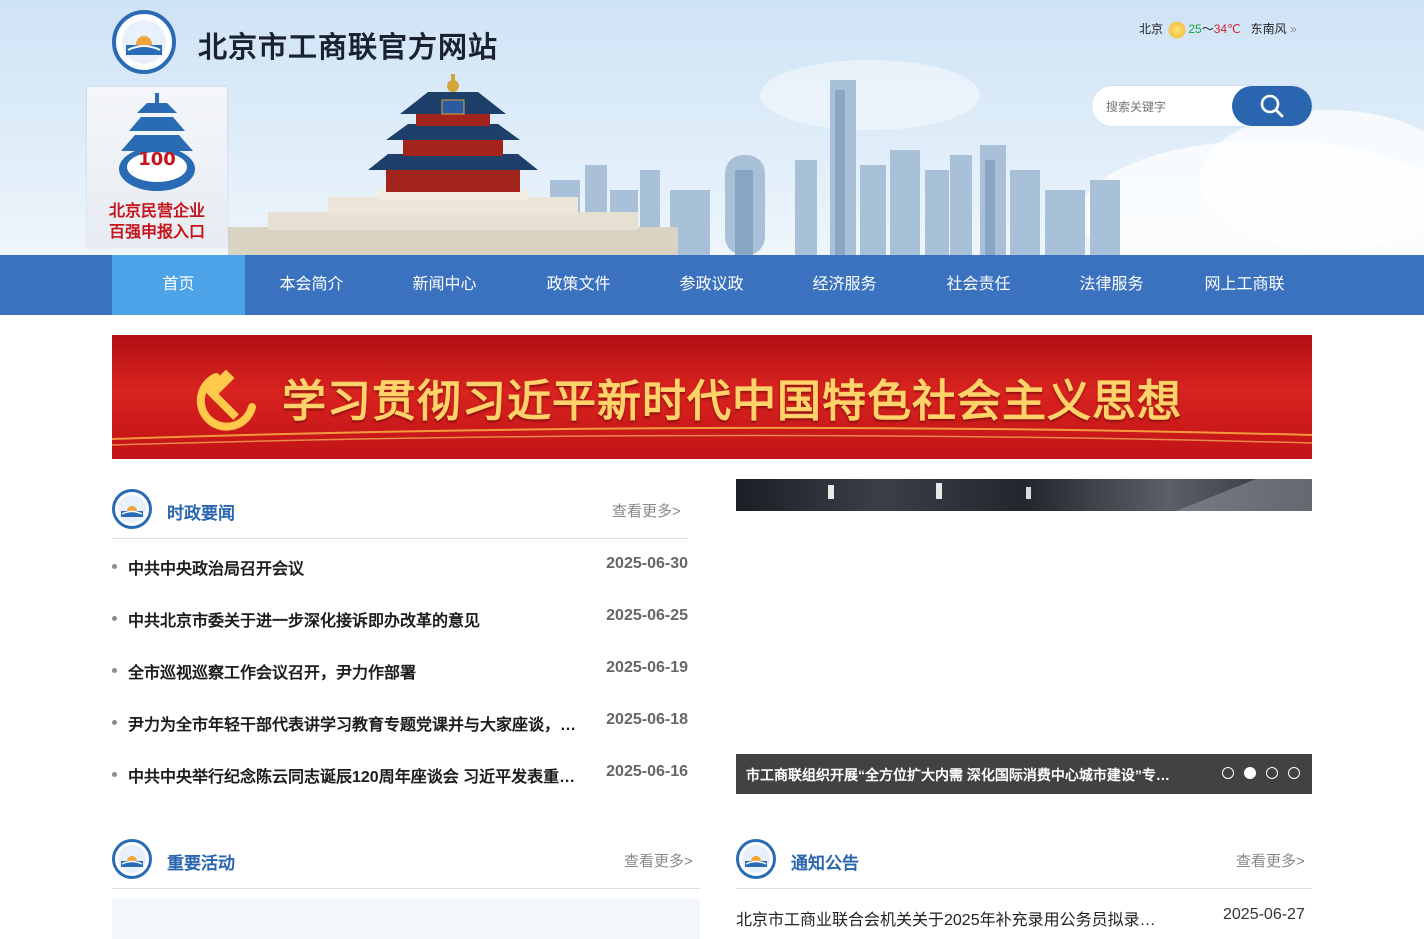  I want to click on theme-banner: 学习贯彻习近平新时代中国特色社会主义思想, so click(712, 397).